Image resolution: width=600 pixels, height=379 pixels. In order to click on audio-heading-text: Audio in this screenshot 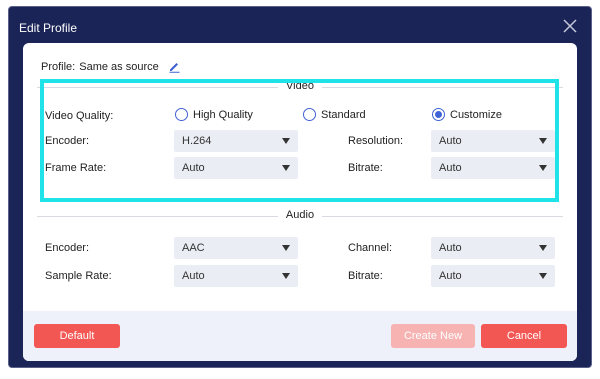, I will do `click(300, 215)`.